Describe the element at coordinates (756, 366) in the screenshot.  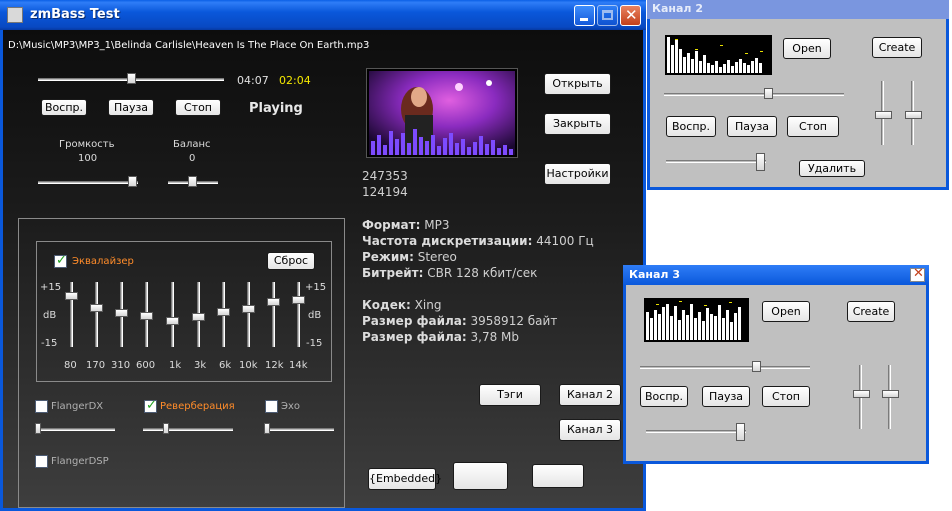
I see `channel3-position-thumb` at that location.